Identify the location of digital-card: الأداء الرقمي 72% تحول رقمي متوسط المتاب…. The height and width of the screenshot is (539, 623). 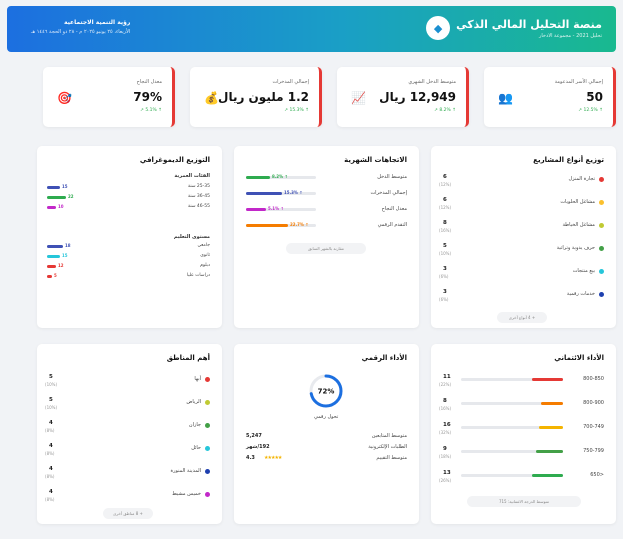
(326, 434).